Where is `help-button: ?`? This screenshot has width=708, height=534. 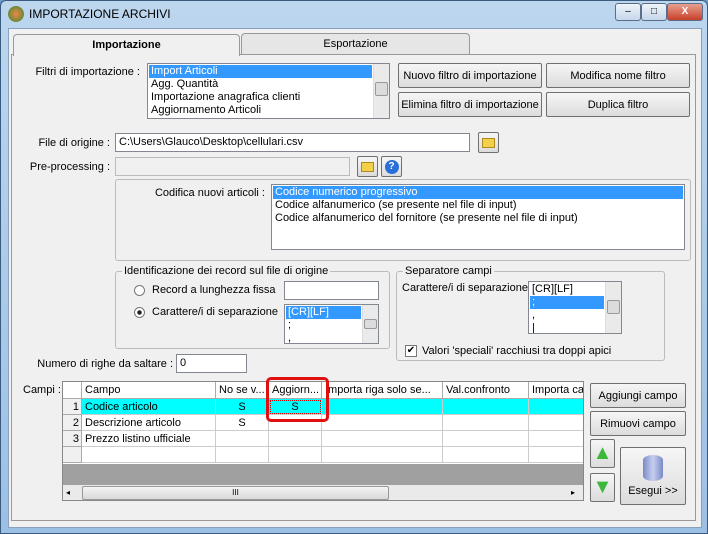
help-button: ? is located at coordinates (391, 166).